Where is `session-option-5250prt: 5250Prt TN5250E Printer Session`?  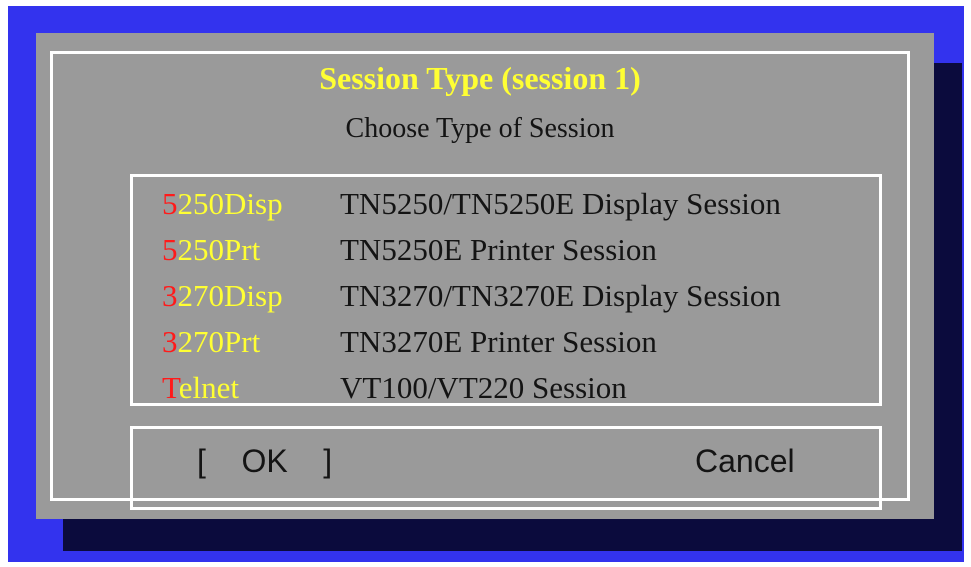 session-option-5250prt: 5250Prt TN5250E Printer Session is located at coordinates (471, 250).